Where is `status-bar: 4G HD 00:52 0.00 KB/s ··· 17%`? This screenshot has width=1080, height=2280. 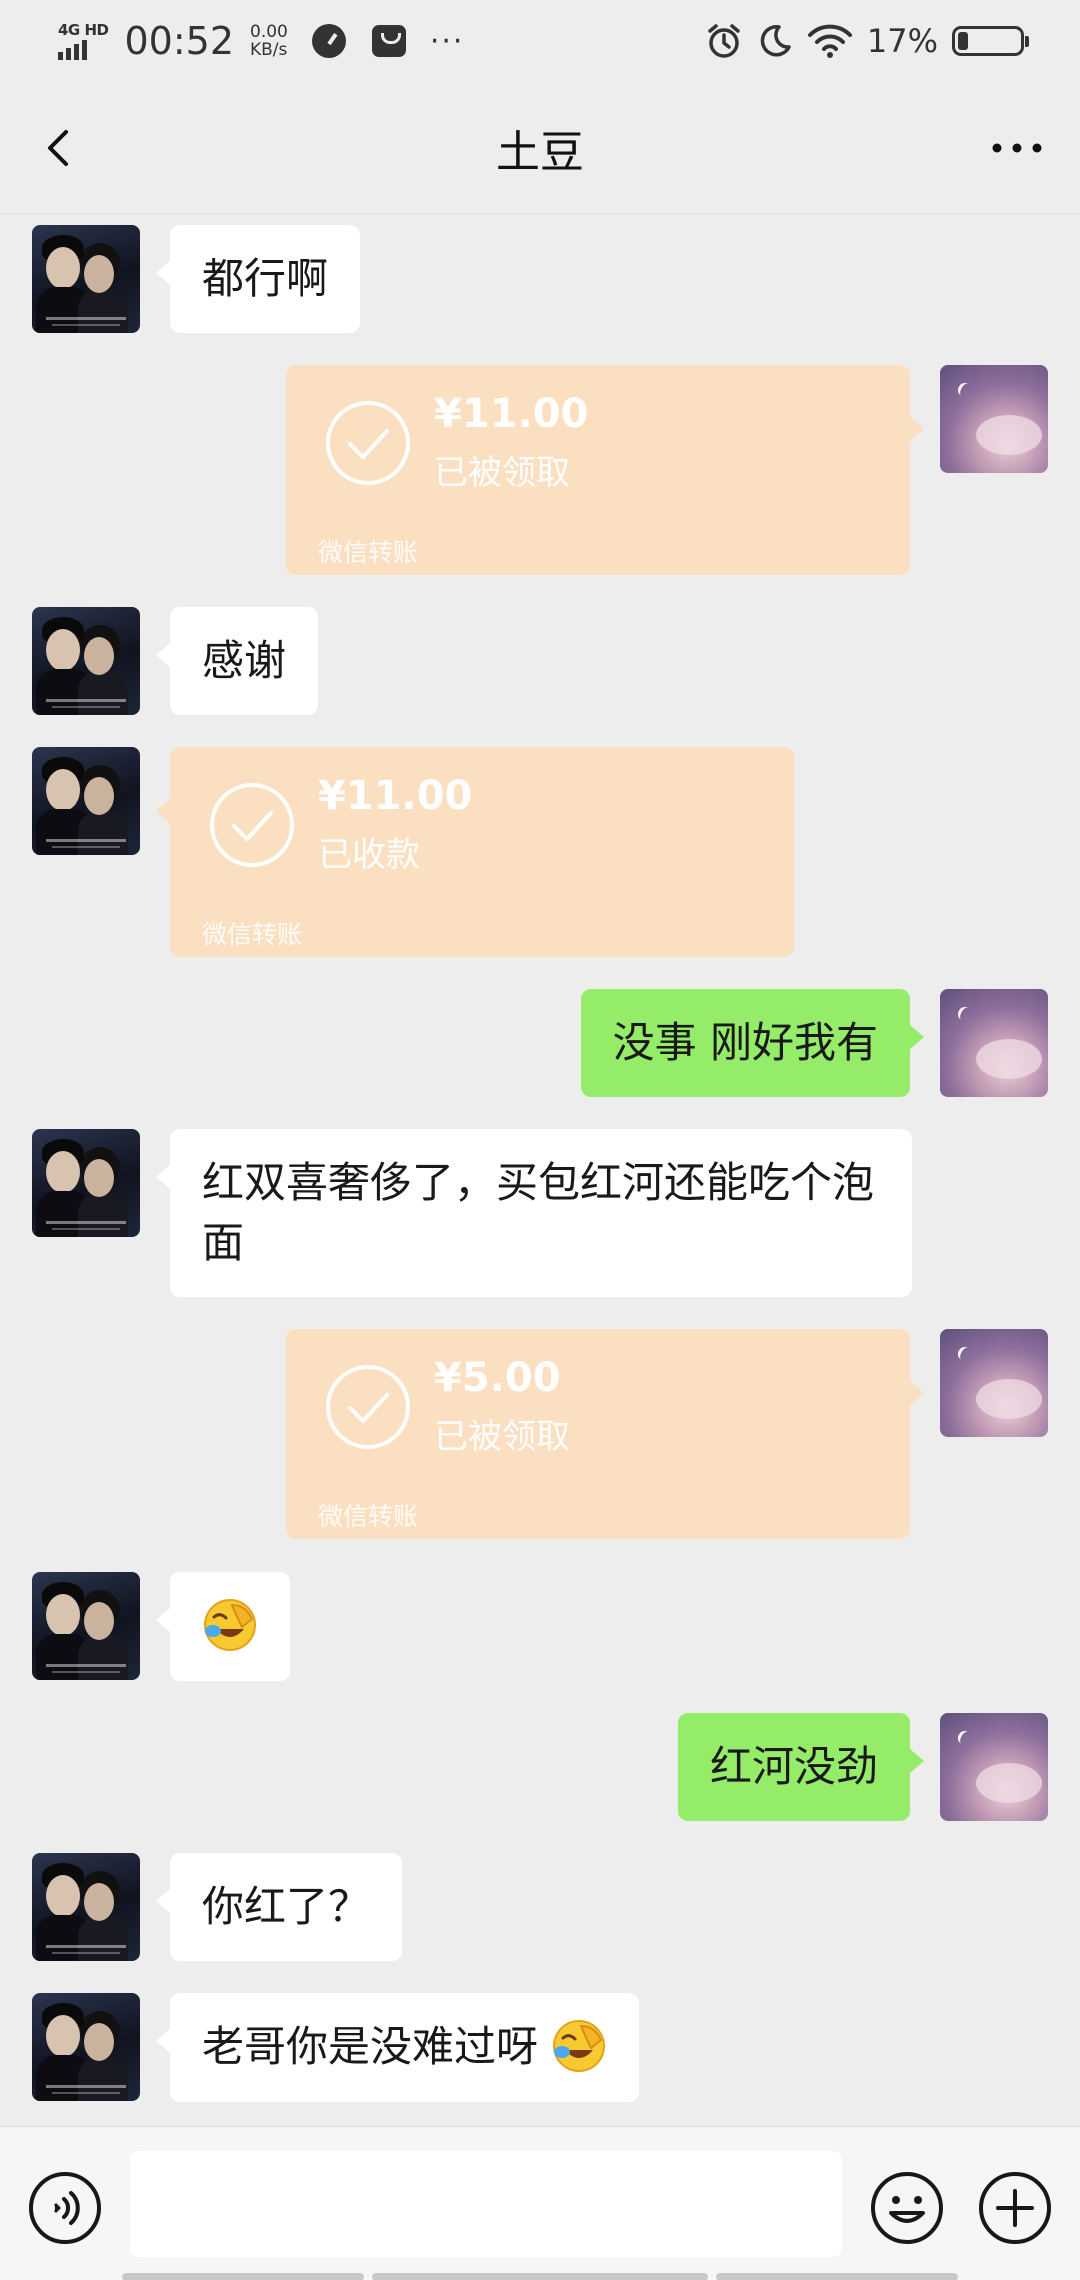 status-bar: 4G HD 00:52 0.00 KB/s ··· 17% is located at coordinates (540, 41).